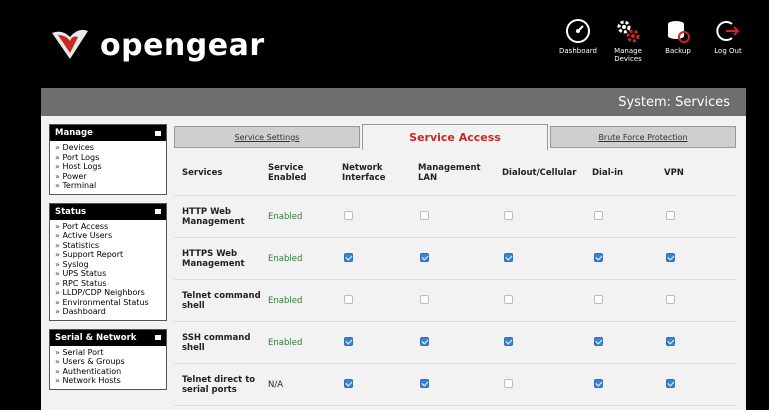 The width and height of the screenshot is (769, 410). Describe the element at coordinates (276, 384) in the screenshot. I see `service-enabled-status: N/A` at that location.